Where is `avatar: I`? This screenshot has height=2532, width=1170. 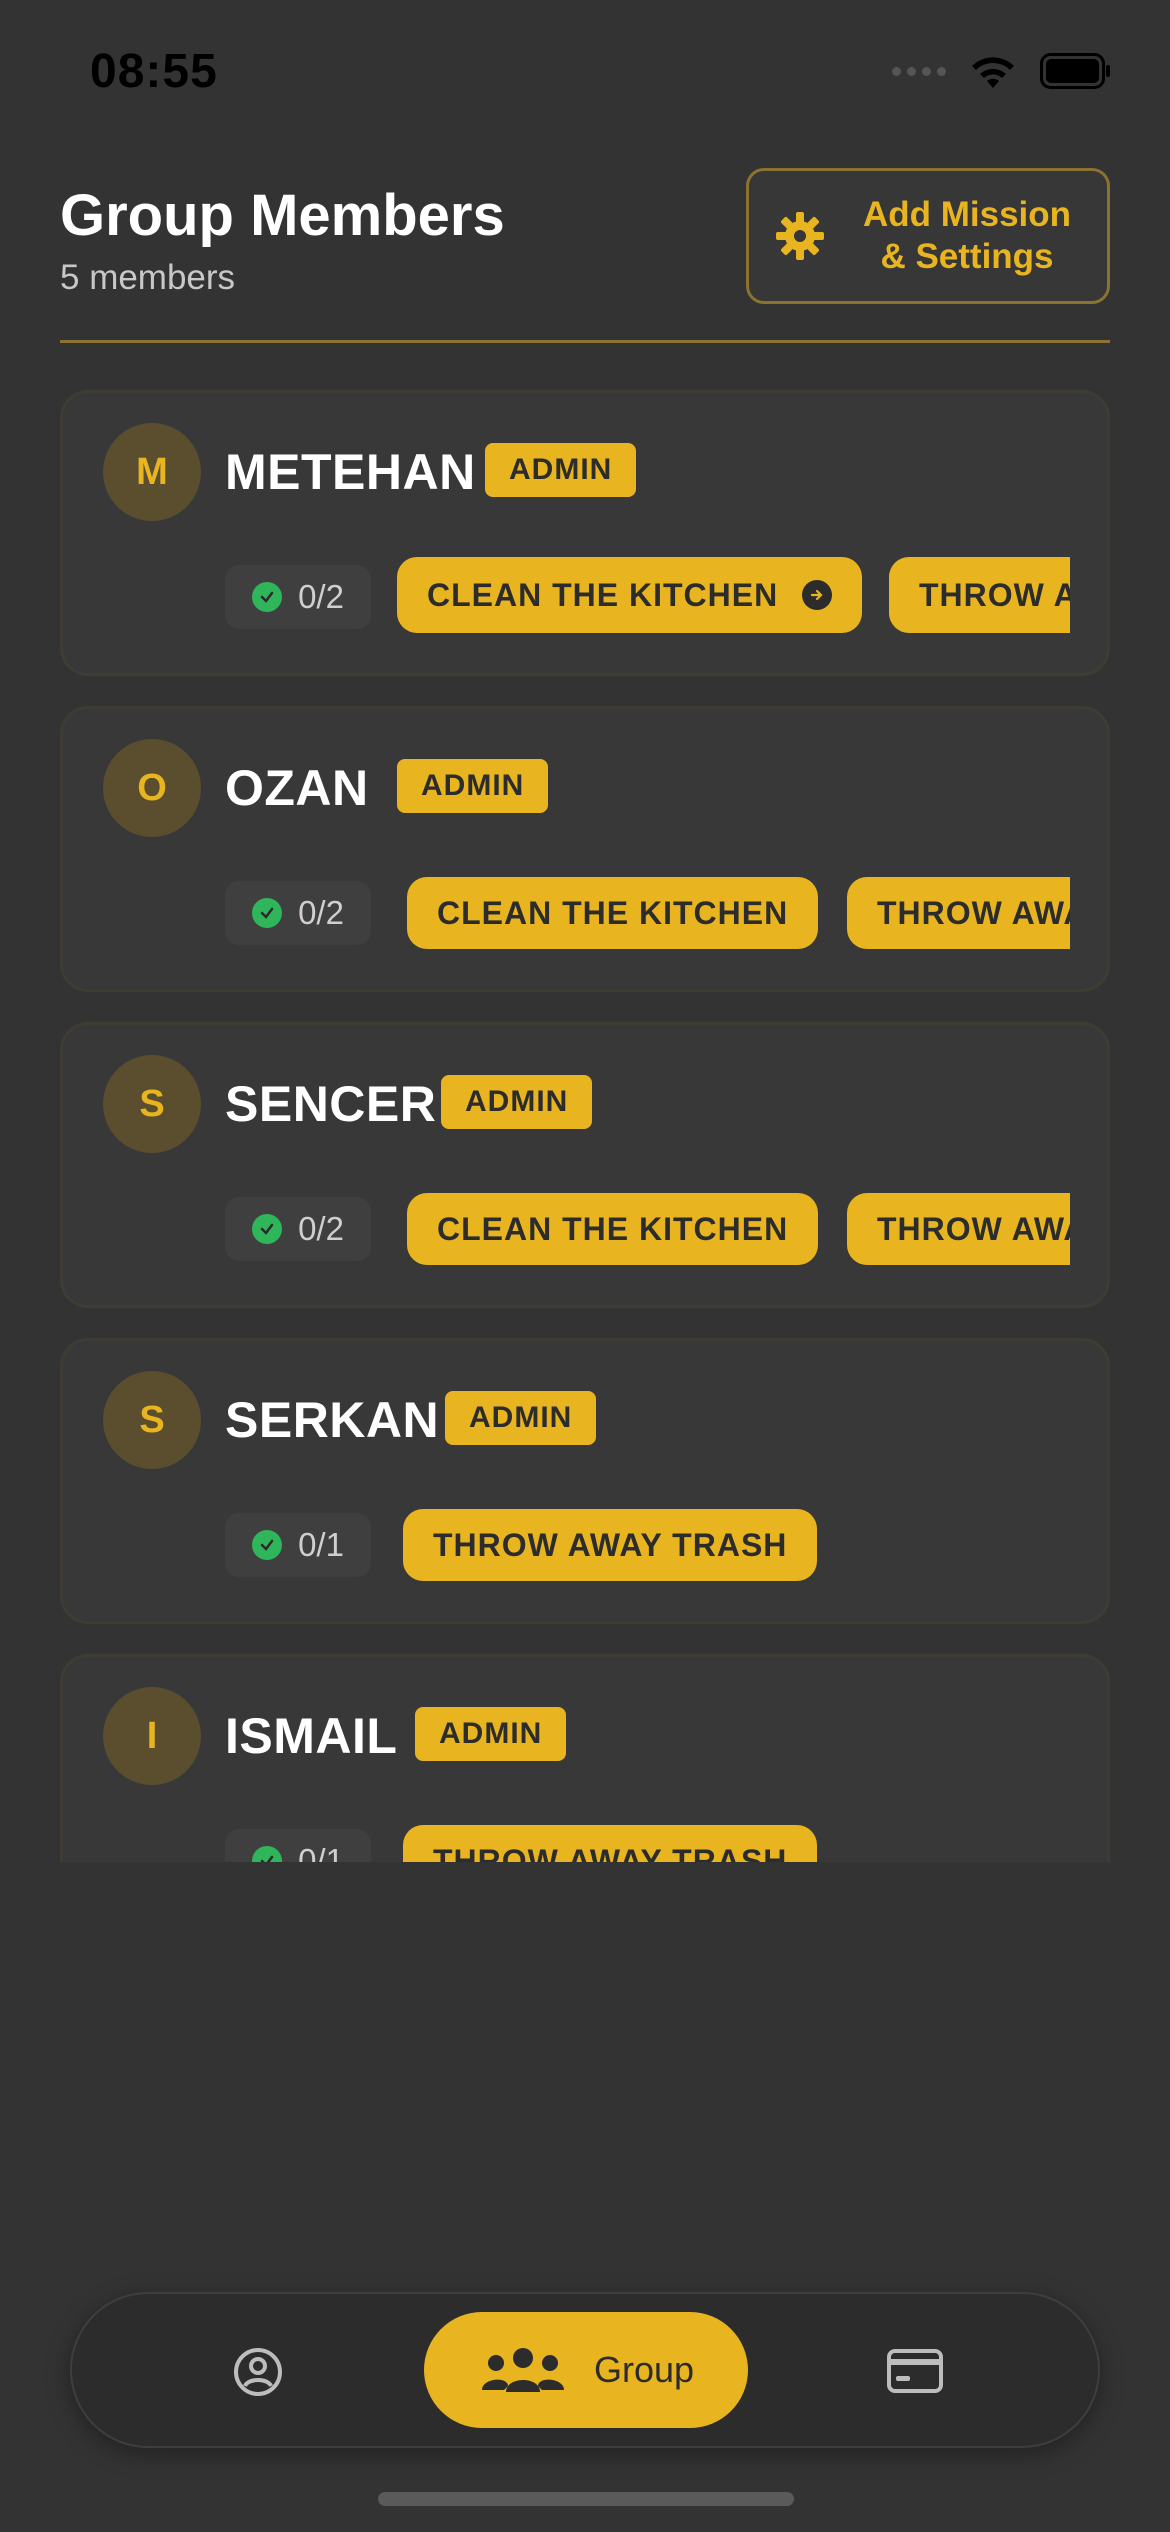
avatar: I is located at coordinates (152, 1736).